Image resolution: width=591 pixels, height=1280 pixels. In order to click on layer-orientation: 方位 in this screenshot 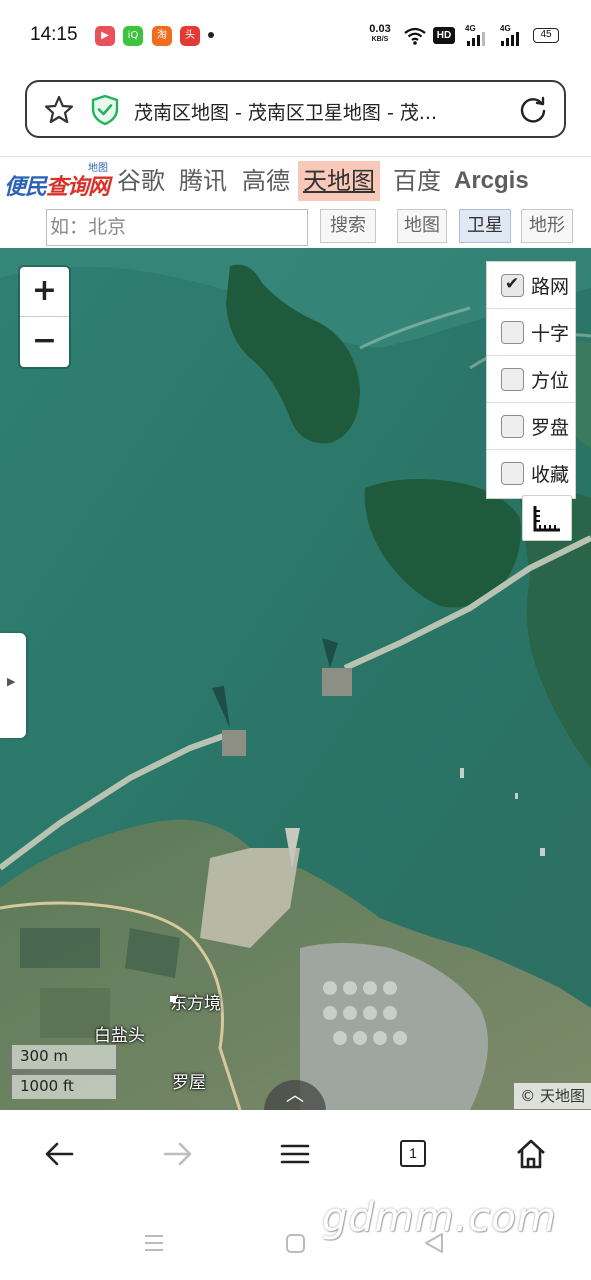, I will do `click(531, 379)`.